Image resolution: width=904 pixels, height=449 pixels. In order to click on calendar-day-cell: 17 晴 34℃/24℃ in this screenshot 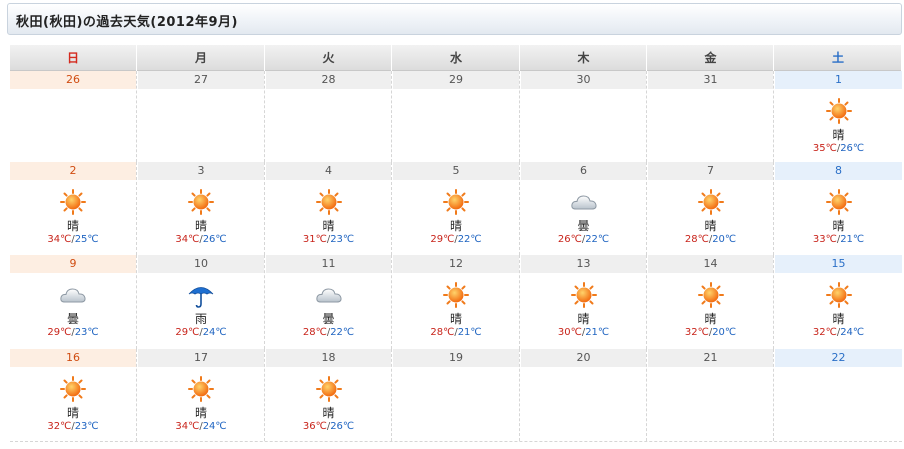, I will do `click(201, 395)`.